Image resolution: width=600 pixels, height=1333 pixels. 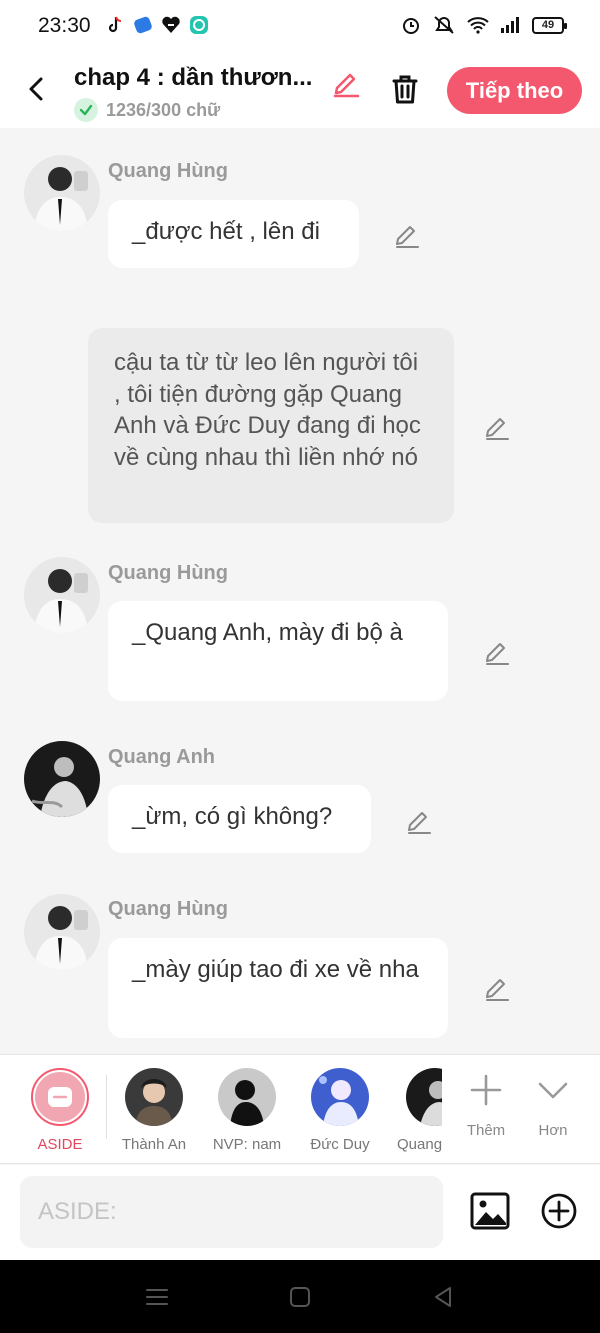 I want to click on chevron-down-icon, so click(x=553, y=1090).